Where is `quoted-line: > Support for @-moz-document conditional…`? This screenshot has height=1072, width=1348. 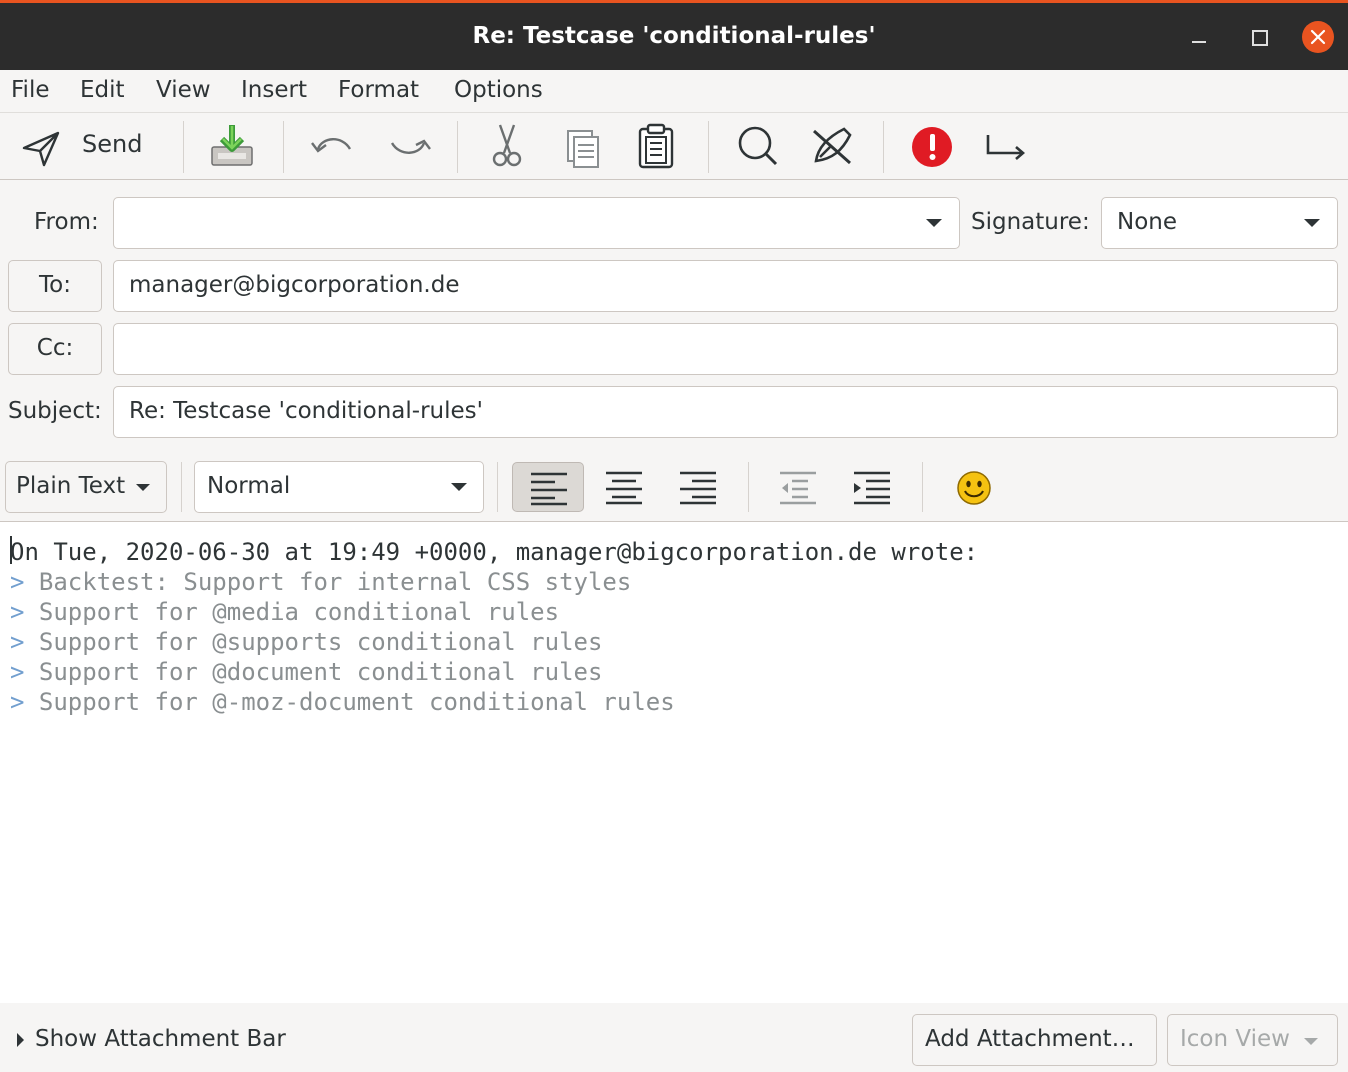 quoted-line: > Support for @-moz-document conditional… is located at coordinates (342, 702).